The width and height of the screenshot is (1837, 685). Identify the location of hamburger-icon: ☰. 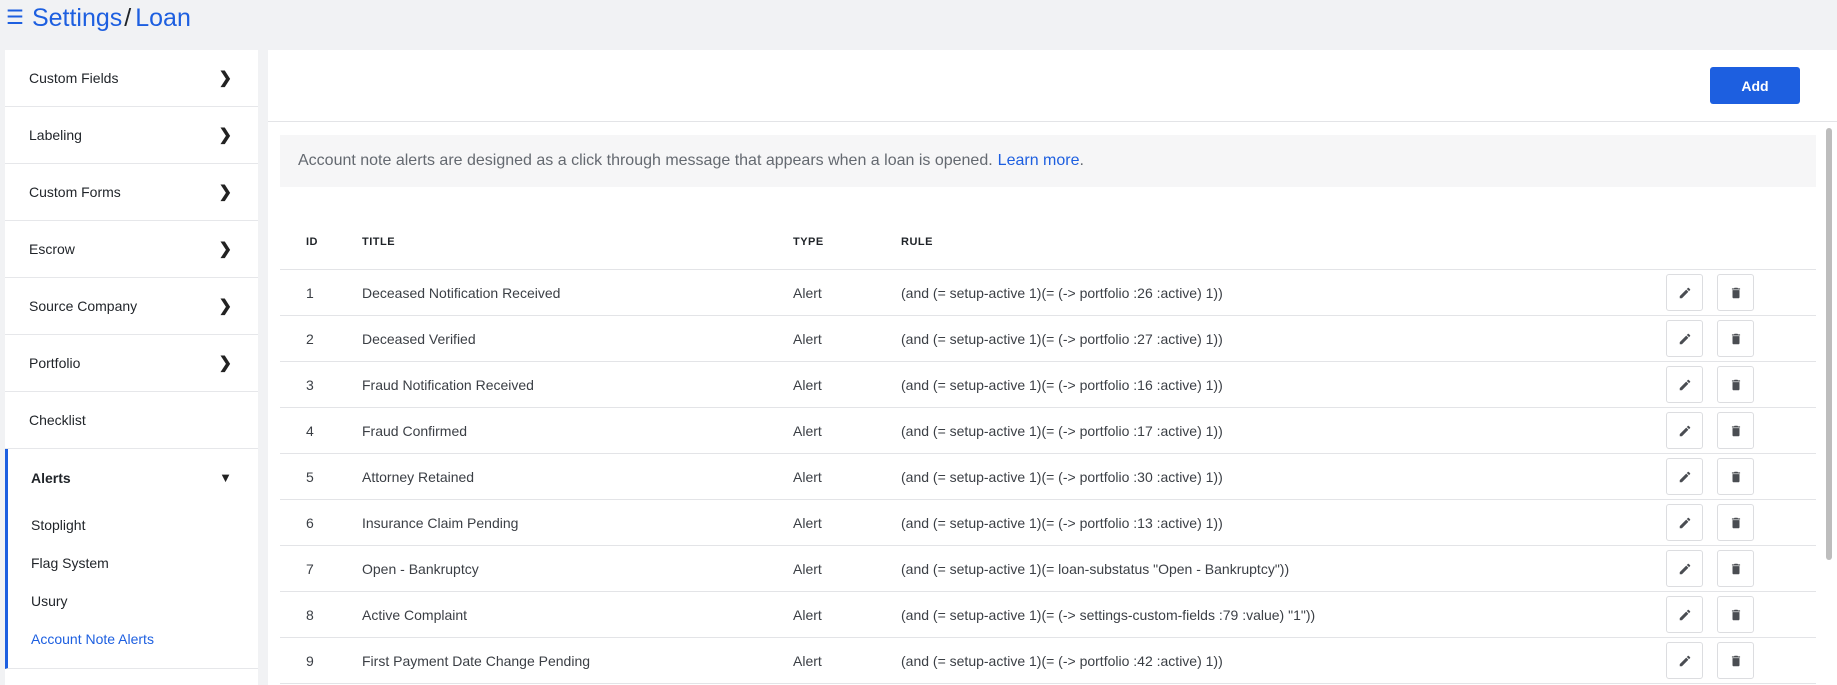
(15, 18).